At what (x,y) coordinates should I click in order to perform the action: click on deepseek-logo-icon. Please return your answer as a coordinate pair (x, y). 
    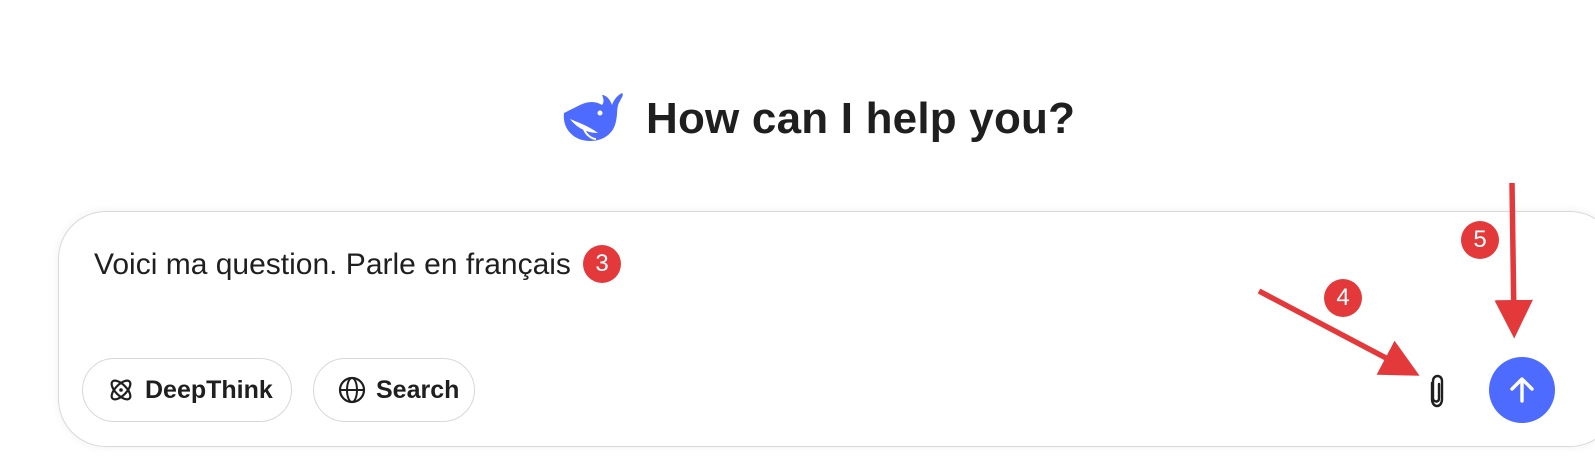
    Looking at the image, I should click on (593, 117).